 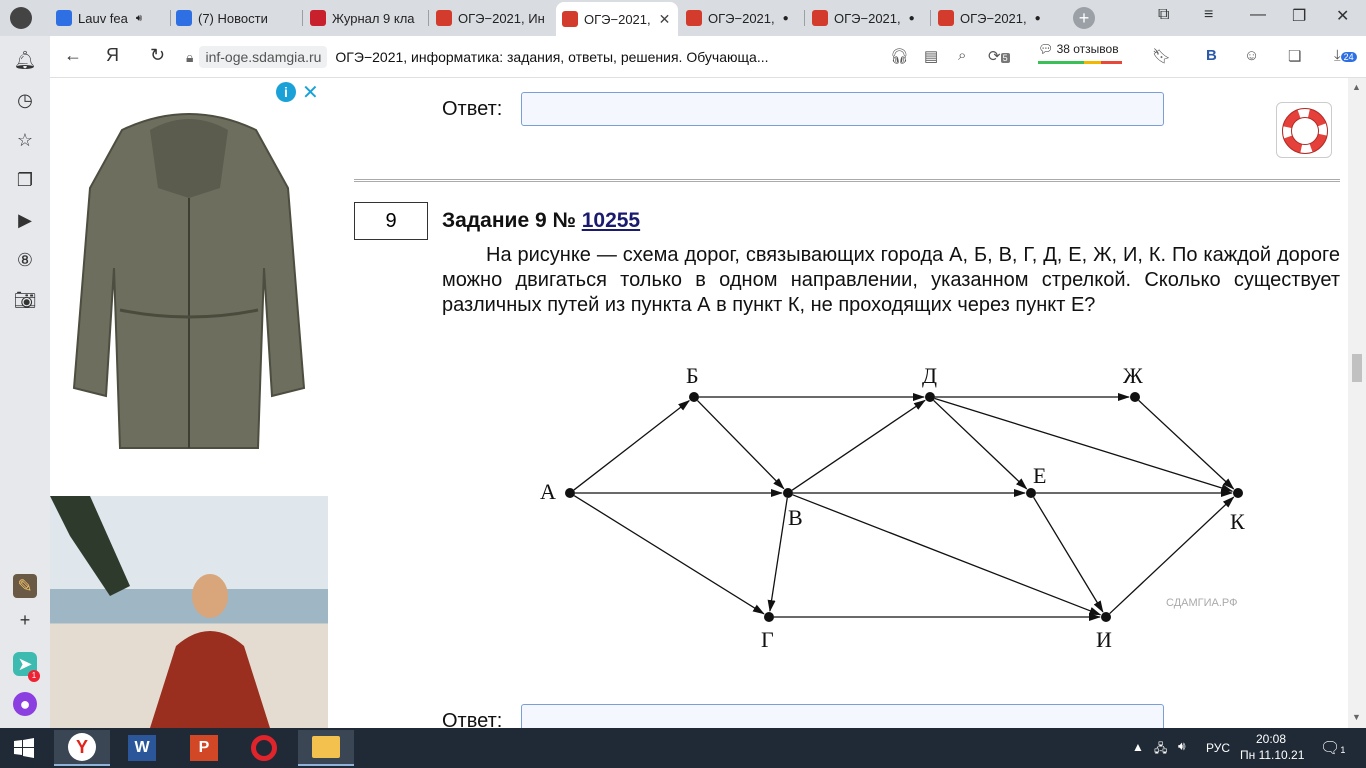 I want to click on protect-icon: ⟳ 5, so click(x=999, y=56).